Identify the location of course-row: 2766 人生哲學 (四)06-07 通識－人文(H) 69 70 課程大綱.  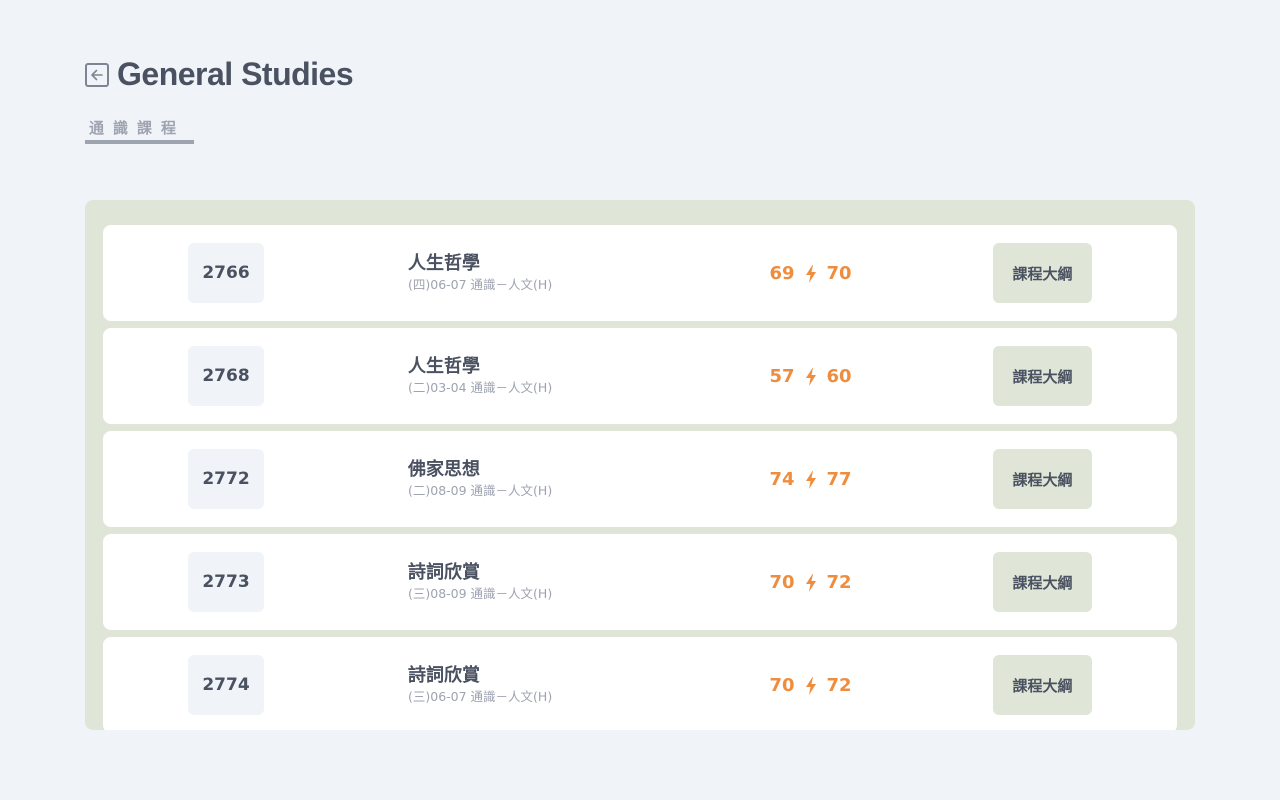
(640, 273).